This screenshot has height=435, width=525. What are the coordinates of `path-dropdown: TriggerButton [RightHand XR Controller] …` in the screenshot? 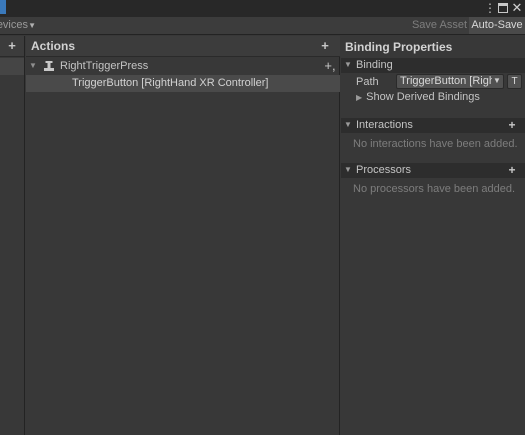 It's located at (450, 81).